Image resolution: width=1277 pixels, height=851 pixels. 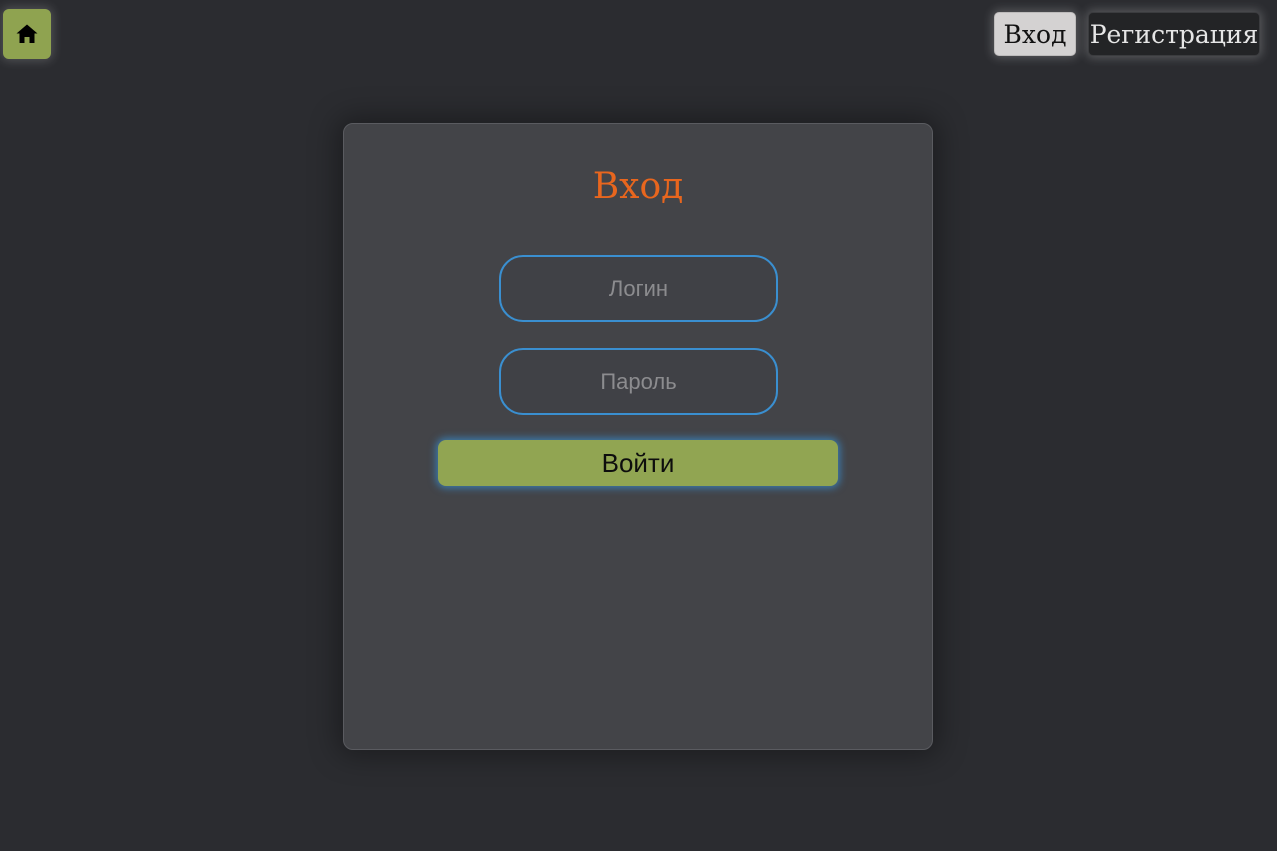 I want to click on top-nav: Вход Регистрация, so click(x=1127, y=34).